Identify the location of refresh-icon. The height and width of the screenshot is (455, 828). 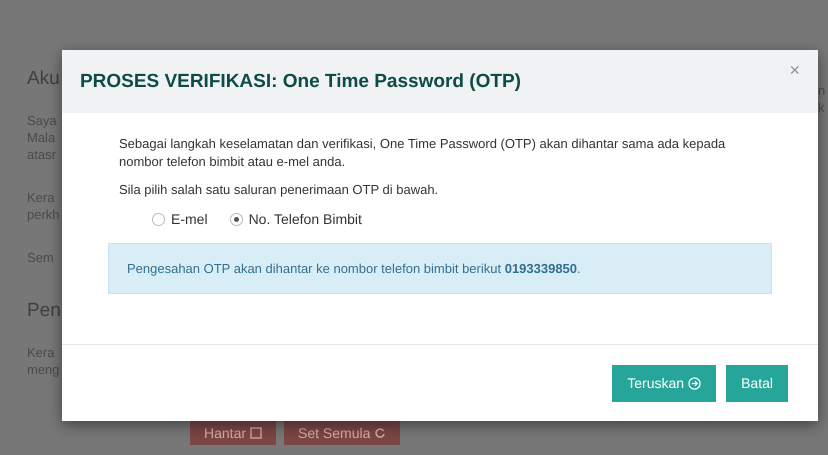
(380, 433).